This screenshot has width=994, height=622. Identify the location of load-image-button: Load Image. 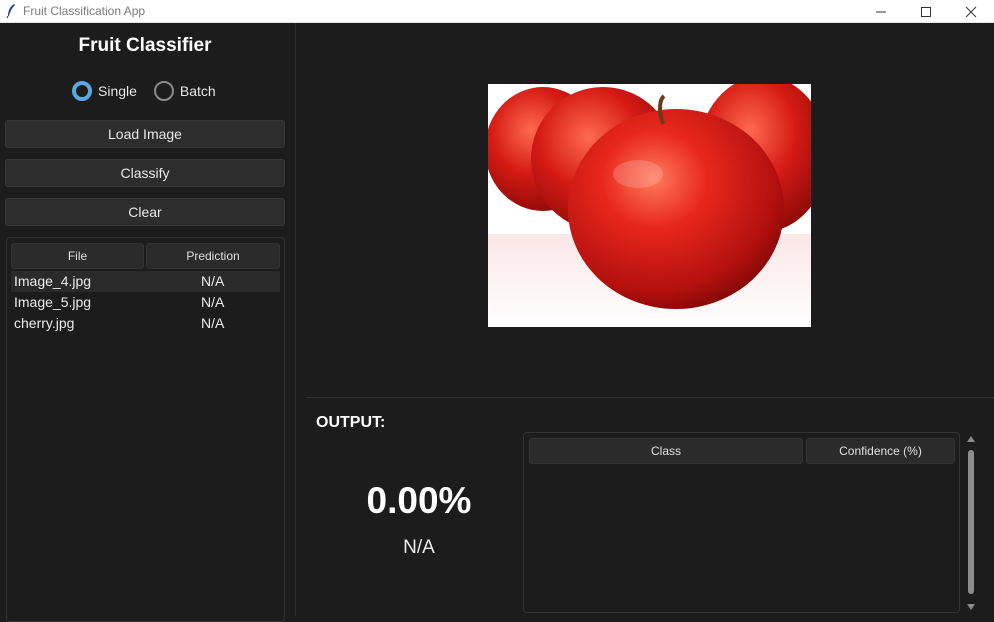
(145, 134).